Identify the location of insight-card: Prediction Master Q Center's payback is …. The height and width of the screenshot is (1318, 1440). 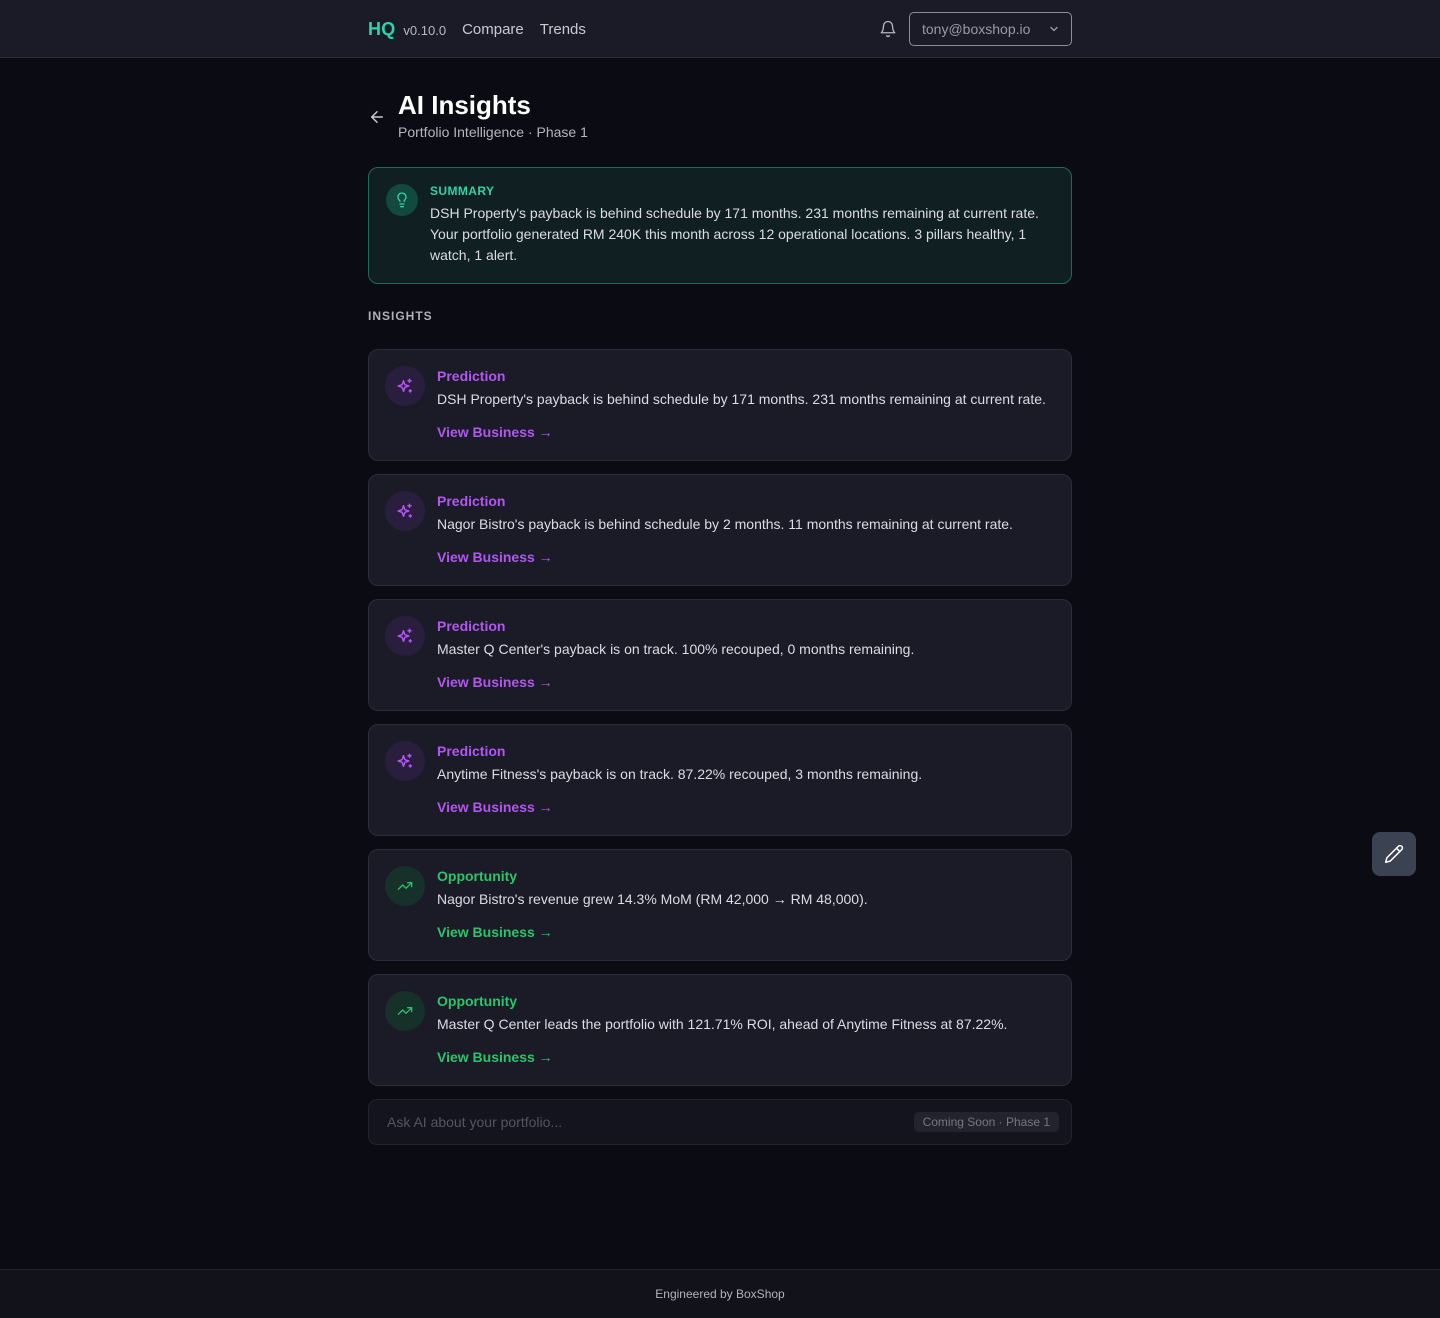
(720, 655).